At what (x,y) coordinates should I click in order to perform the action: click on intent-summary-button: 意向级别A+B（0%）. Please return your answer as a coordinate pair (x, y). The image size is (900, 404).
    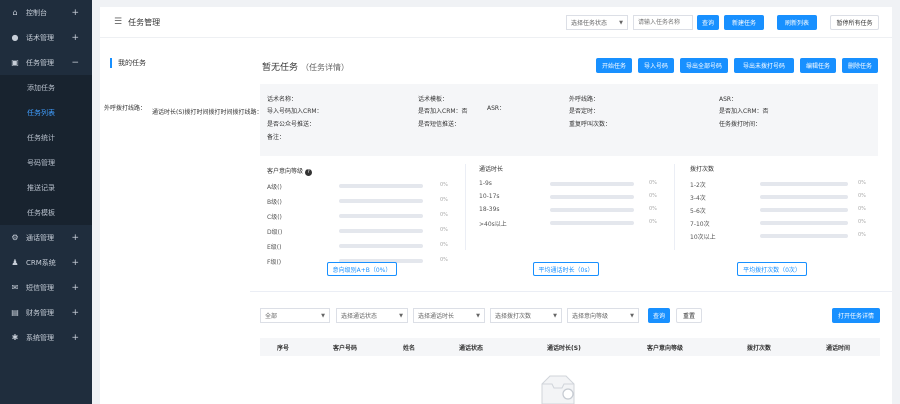
    Looking at the image, I should click on (362, 269).